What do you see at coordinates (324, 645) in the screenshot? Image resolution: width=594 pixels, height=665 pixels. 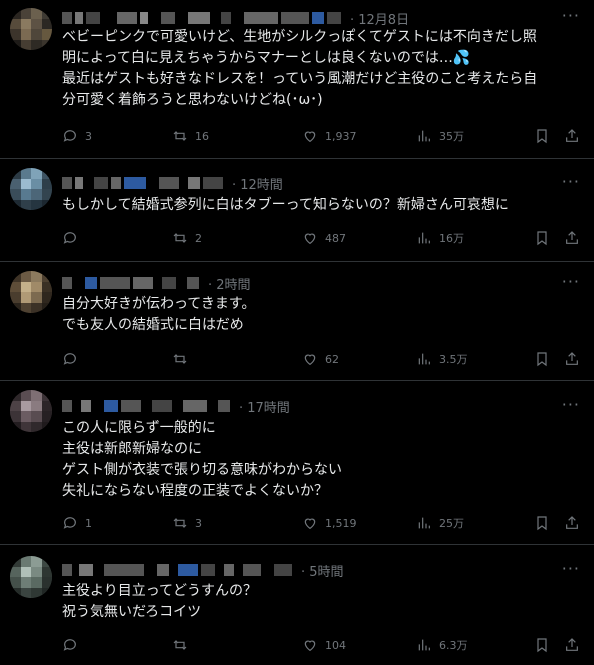 I see `like-button: 104` at bounding box center [324, 645].